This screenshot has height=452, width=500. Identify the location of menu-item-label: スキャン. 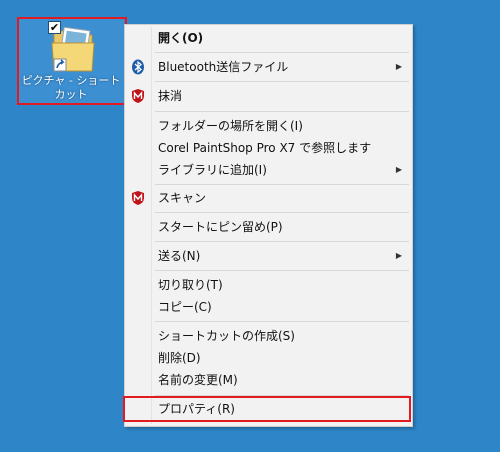
(182, 198).